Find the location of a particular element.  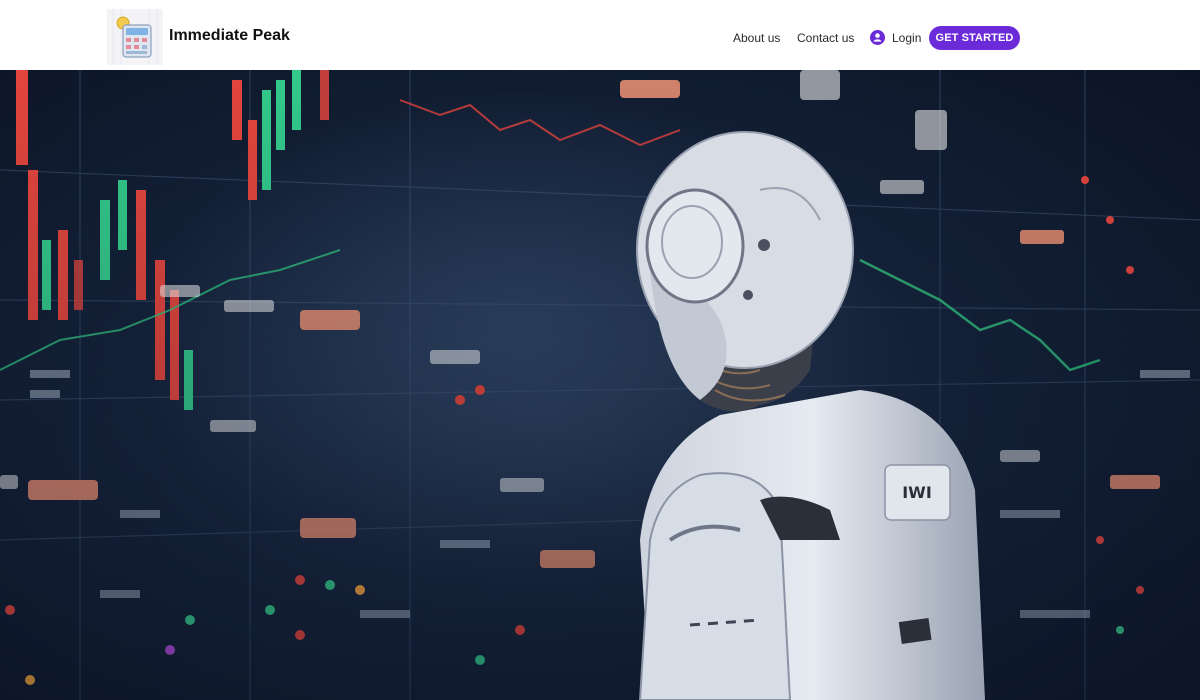

svg-text: IWI is located at coordinates (917, 492).